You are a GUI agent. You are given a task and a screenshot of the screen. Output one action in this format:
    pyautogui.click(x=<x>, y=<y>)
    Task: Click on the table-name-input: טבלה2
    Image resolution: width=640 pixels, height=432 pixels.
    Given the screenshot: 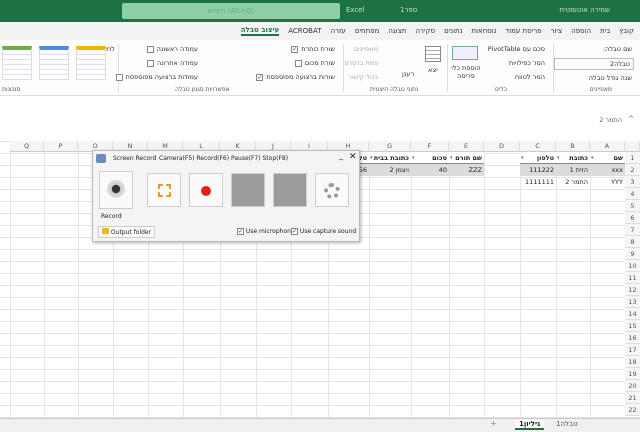 What is the action you would take?
    pyautogui.click(x=594, y=64)
    